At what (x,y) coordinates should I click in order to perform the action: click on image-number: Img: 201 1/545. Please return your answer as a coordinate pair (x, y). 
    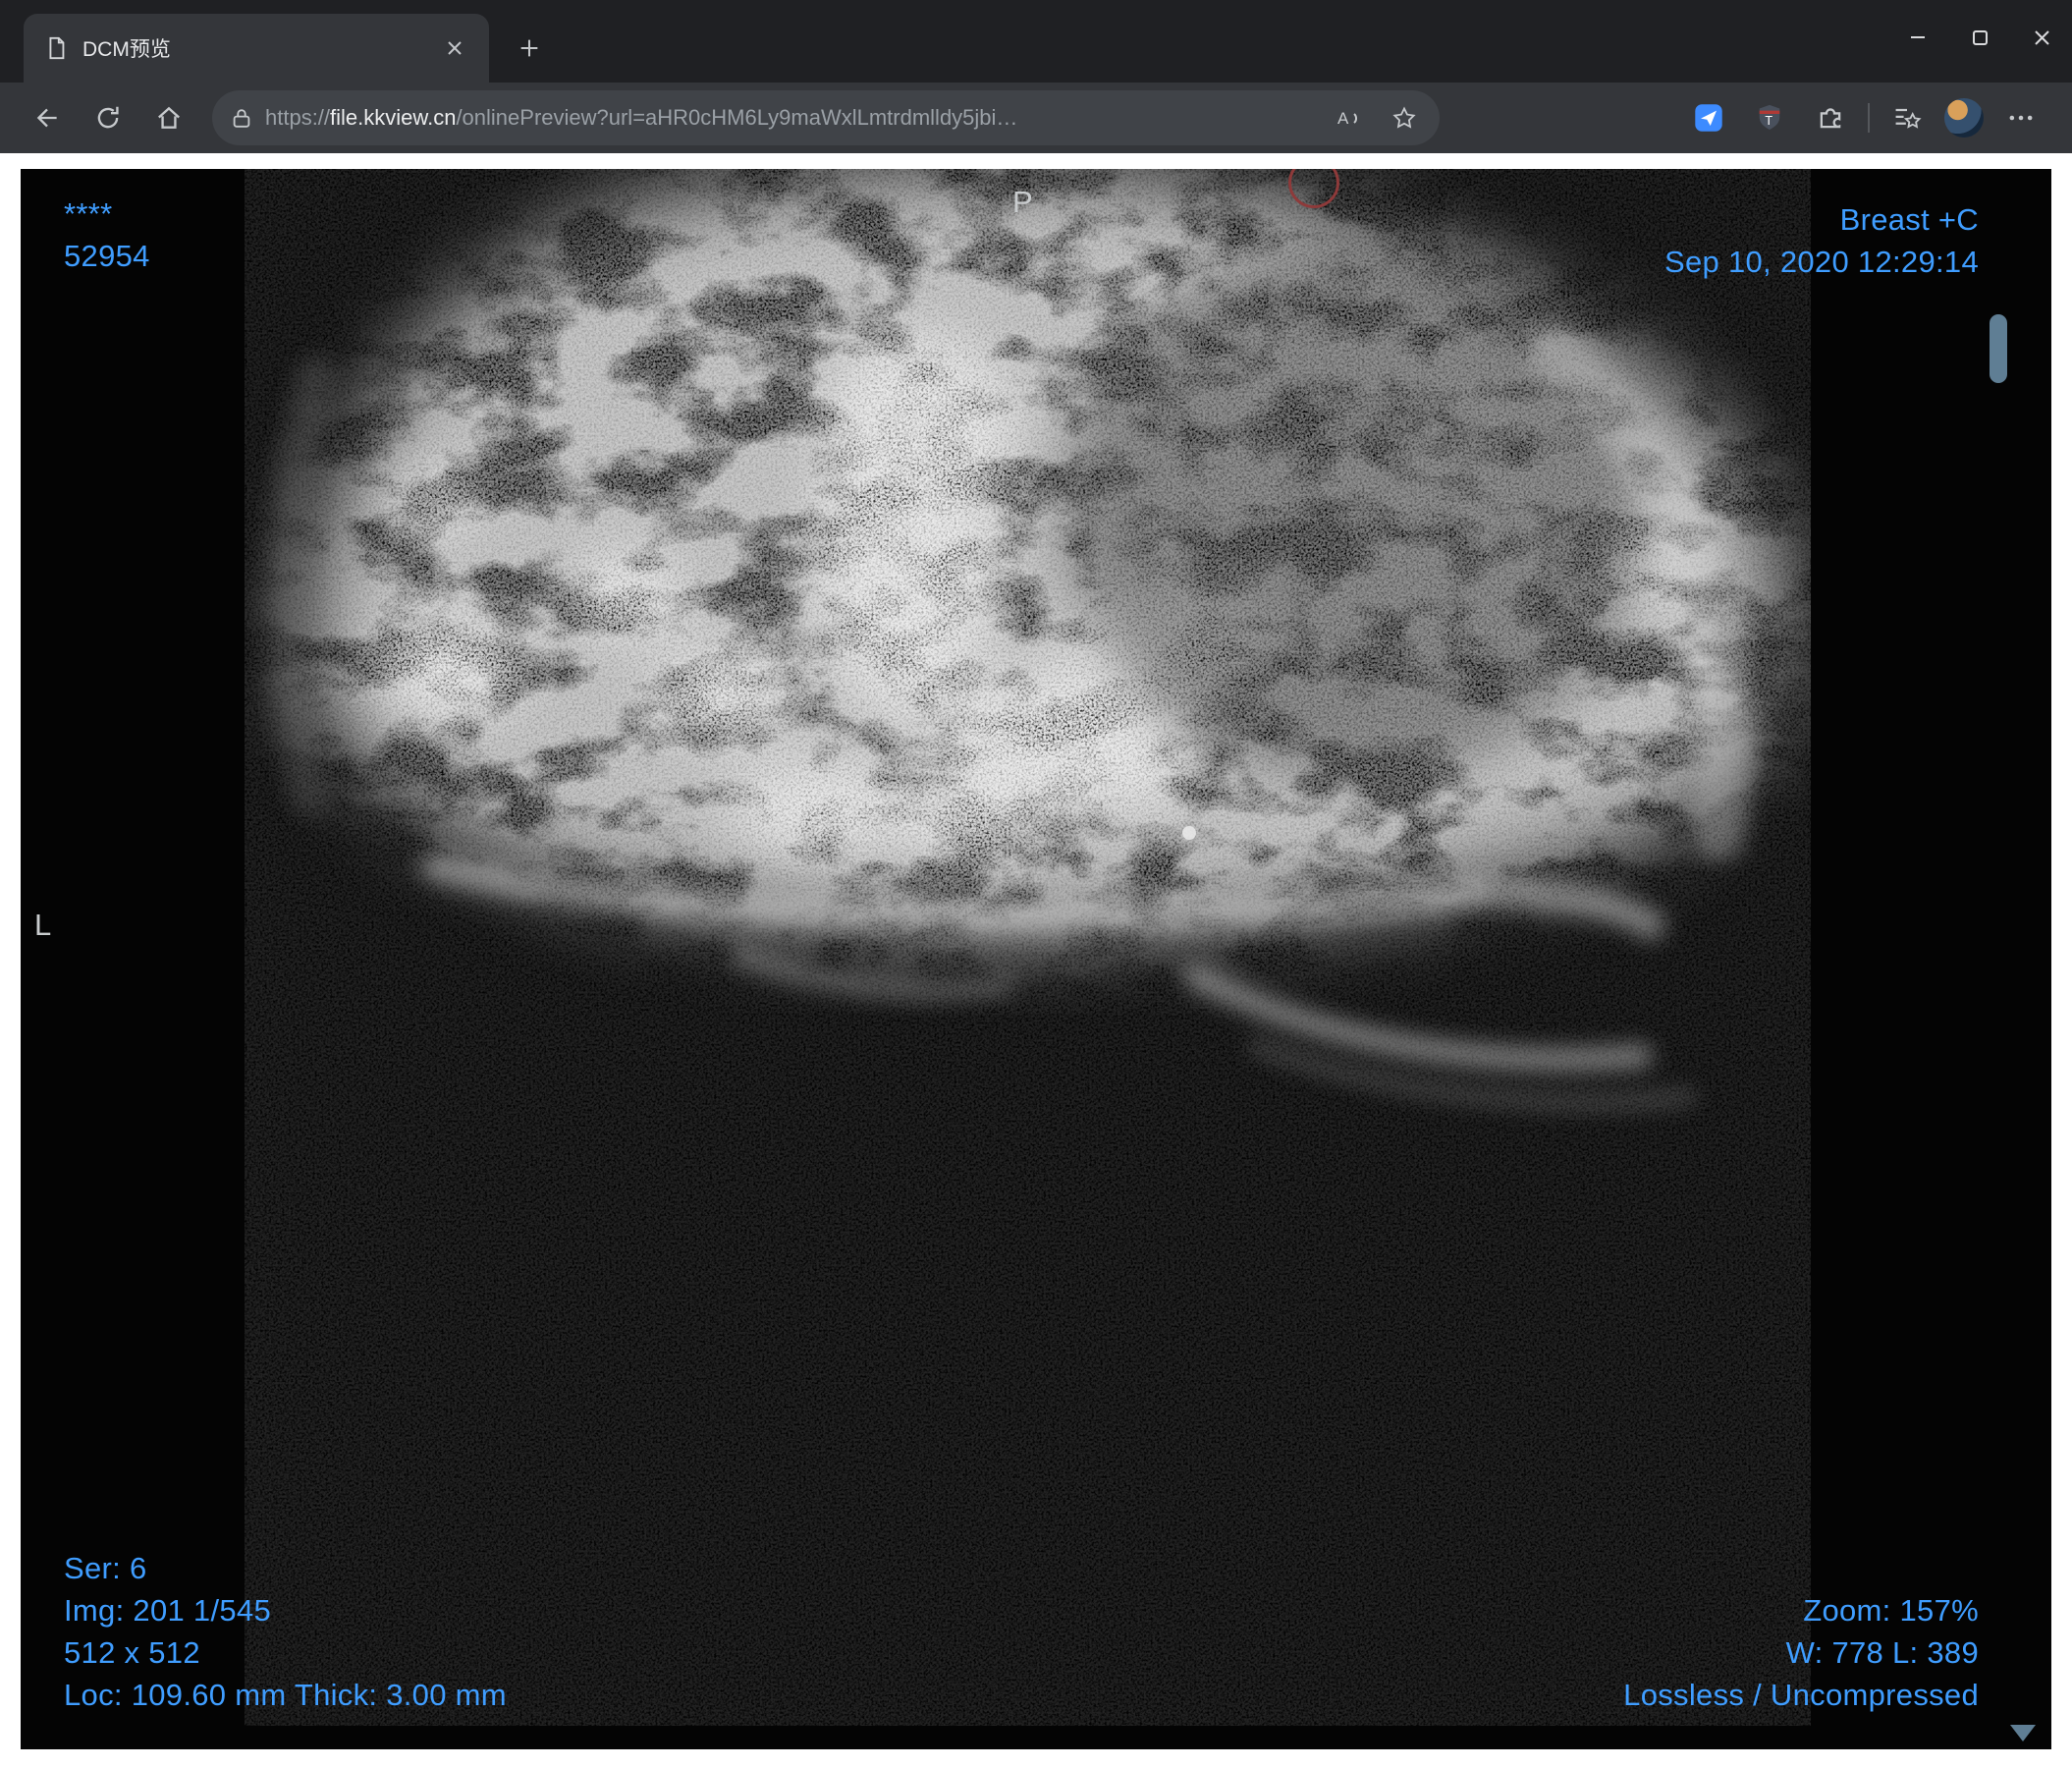
    Looking at the image, I should click on (168, 1610).